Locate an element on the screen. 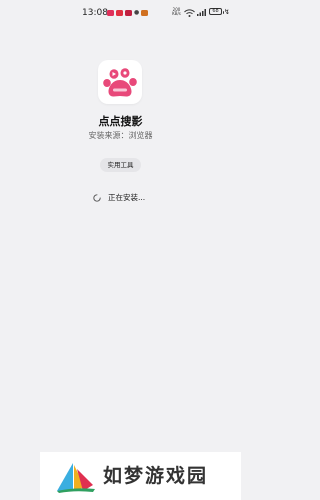  watermark-logo-icon is located at coordinates (76, 478).